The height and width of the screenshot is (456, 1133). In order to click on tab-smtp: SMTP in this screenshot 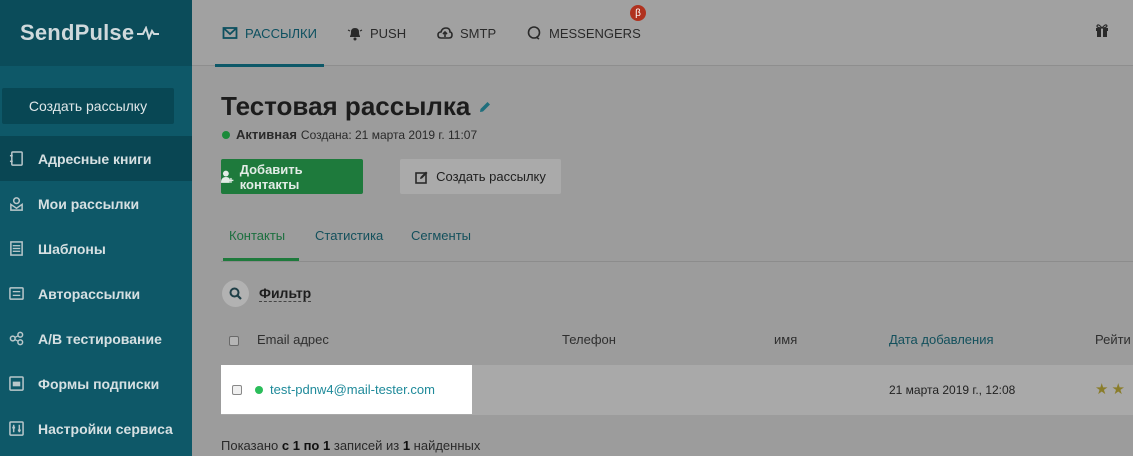, I will do `click(466, 33)`.